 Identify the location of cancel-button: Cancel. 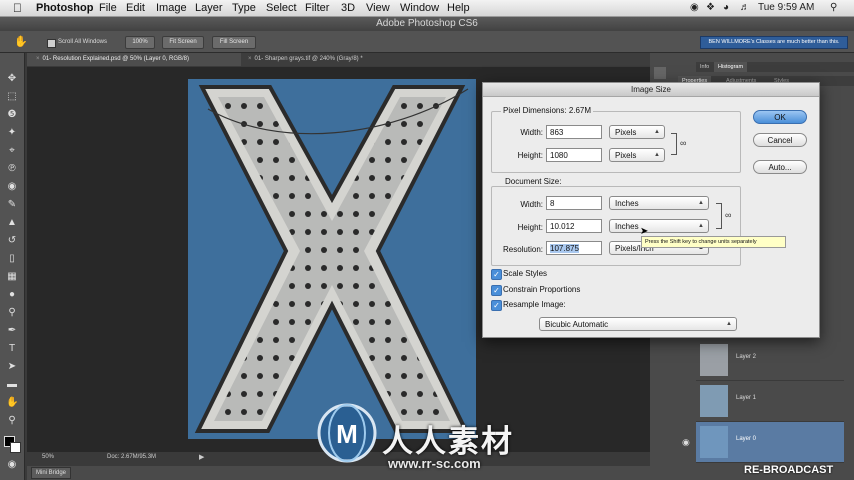
(780, 140).